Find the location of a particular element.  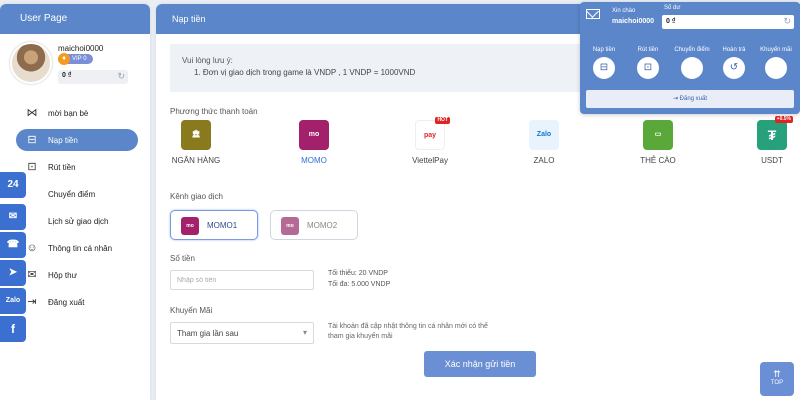

channel-momo2: mo MOMO2 is located at coordinates (314, 225).